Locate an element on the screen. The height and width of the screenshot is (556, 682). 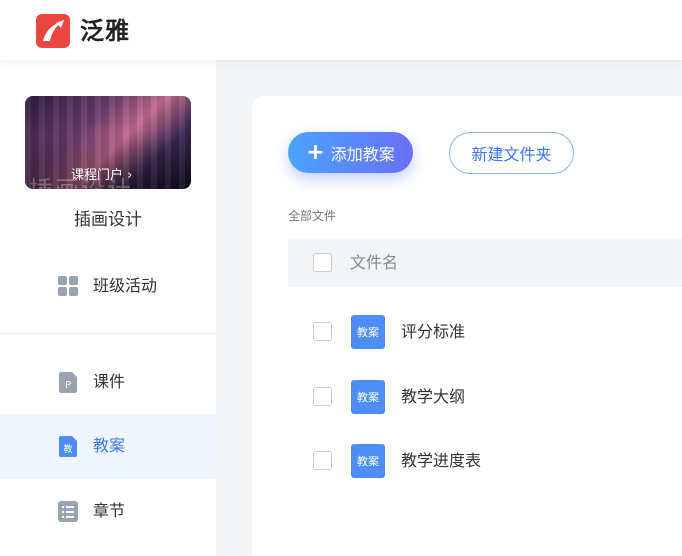
sidebar-item-class-activity: 班级活动 is located at coordinates (108, 286).